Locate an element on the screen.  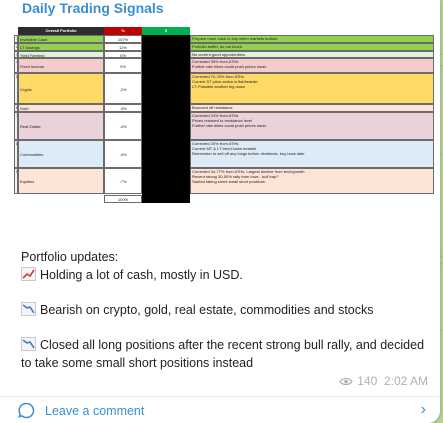
redacted-dollar-column is located at coordinates (166, 119).